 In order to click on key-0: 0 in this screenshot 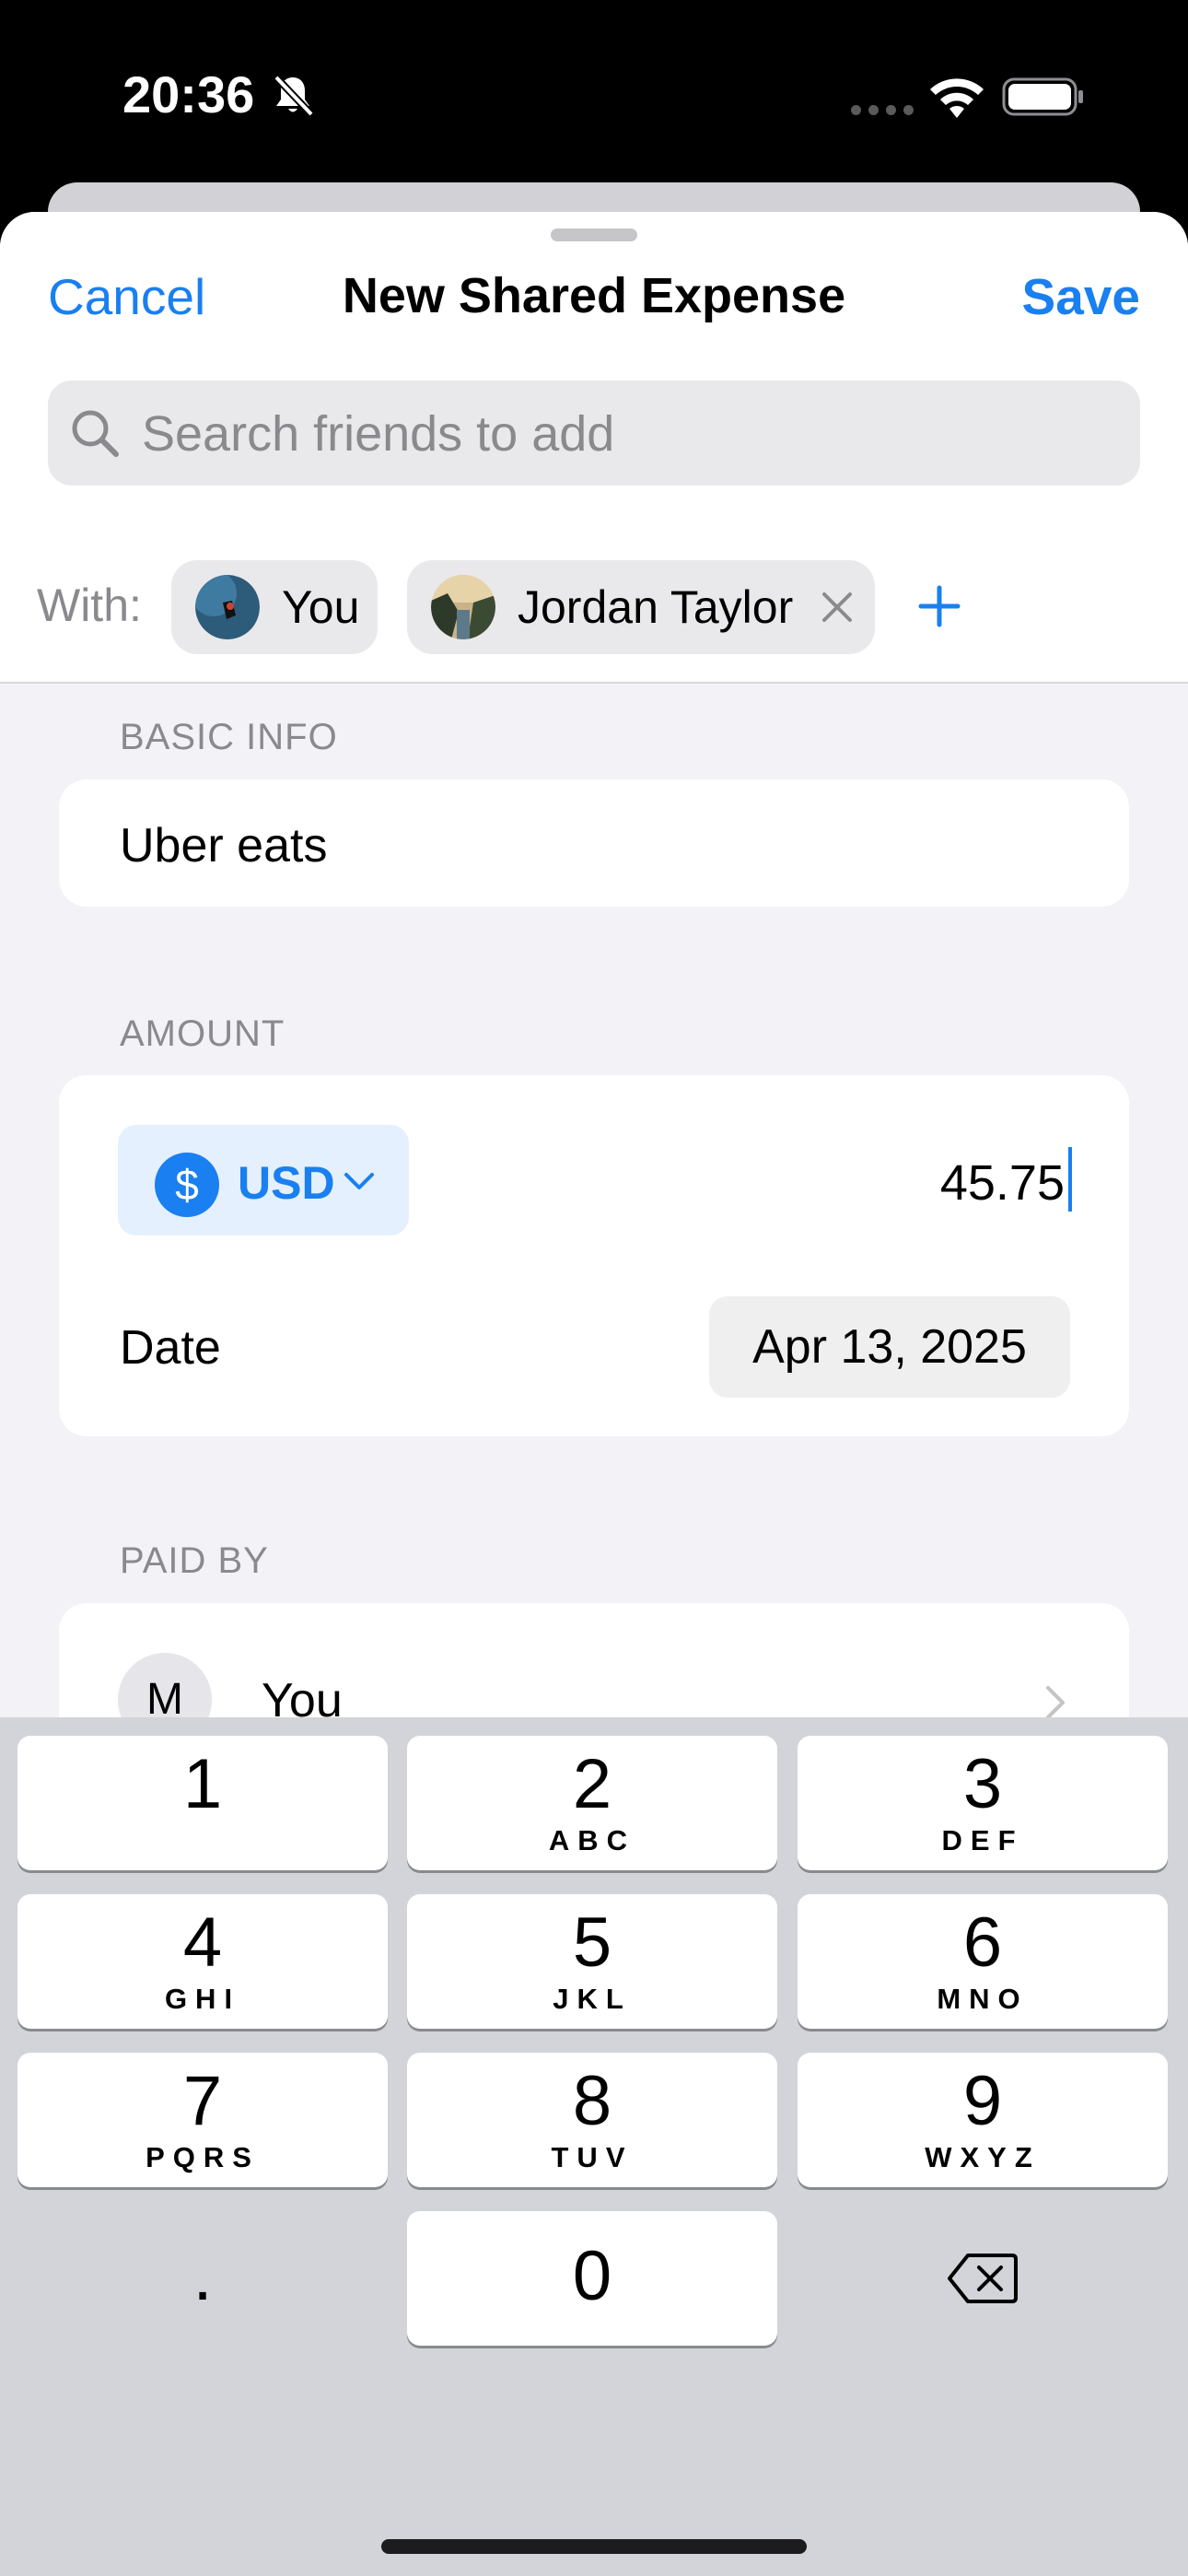, I will do `click(592, 2278)`.